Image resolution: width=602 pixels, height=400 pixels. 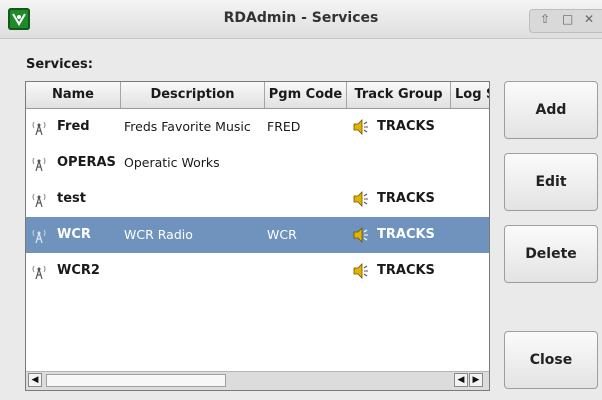 I want to click on restore-icon: ⇧, so click(x=545, y=19).